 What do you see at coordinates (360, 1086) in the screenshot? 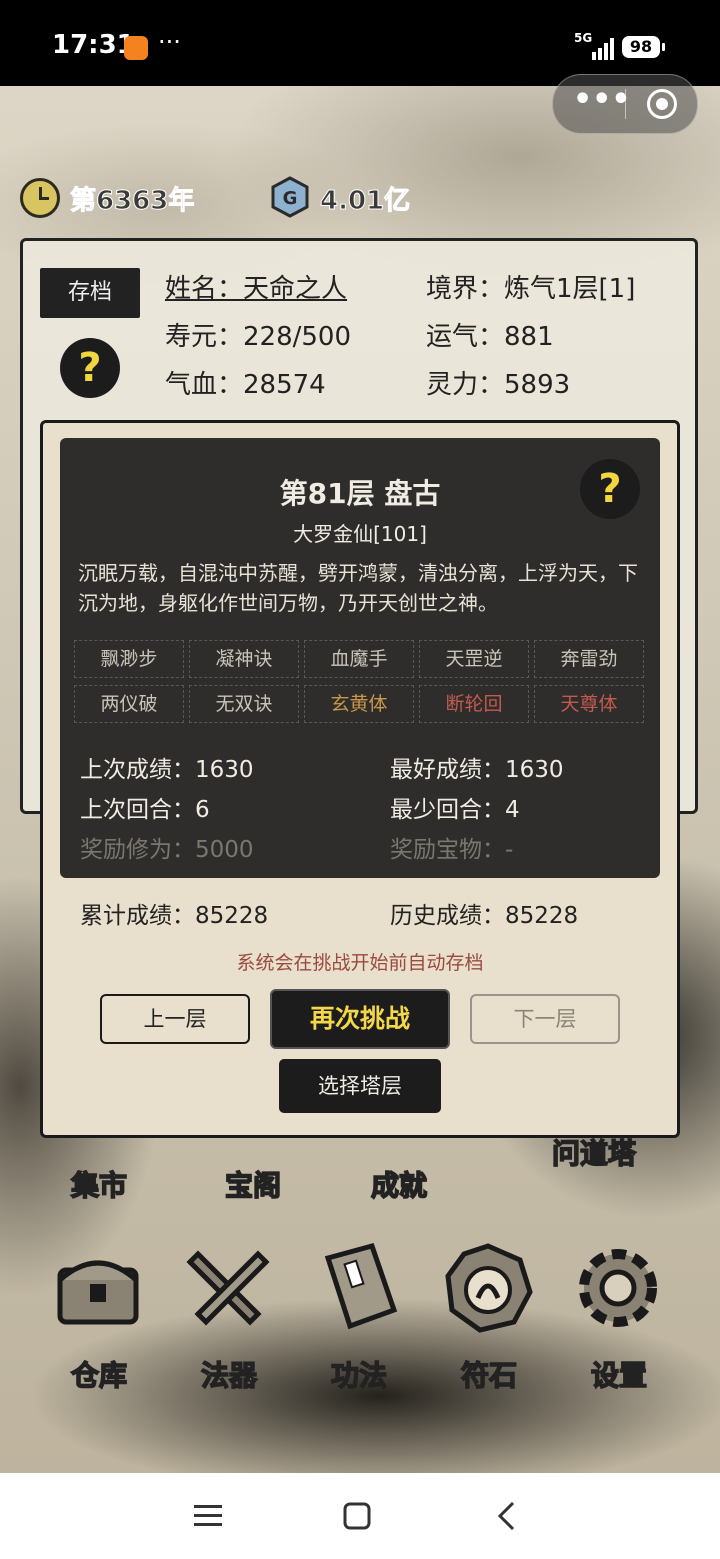
I see `select-floor-button: 选择塔层` at bounding box center [360, 1086].